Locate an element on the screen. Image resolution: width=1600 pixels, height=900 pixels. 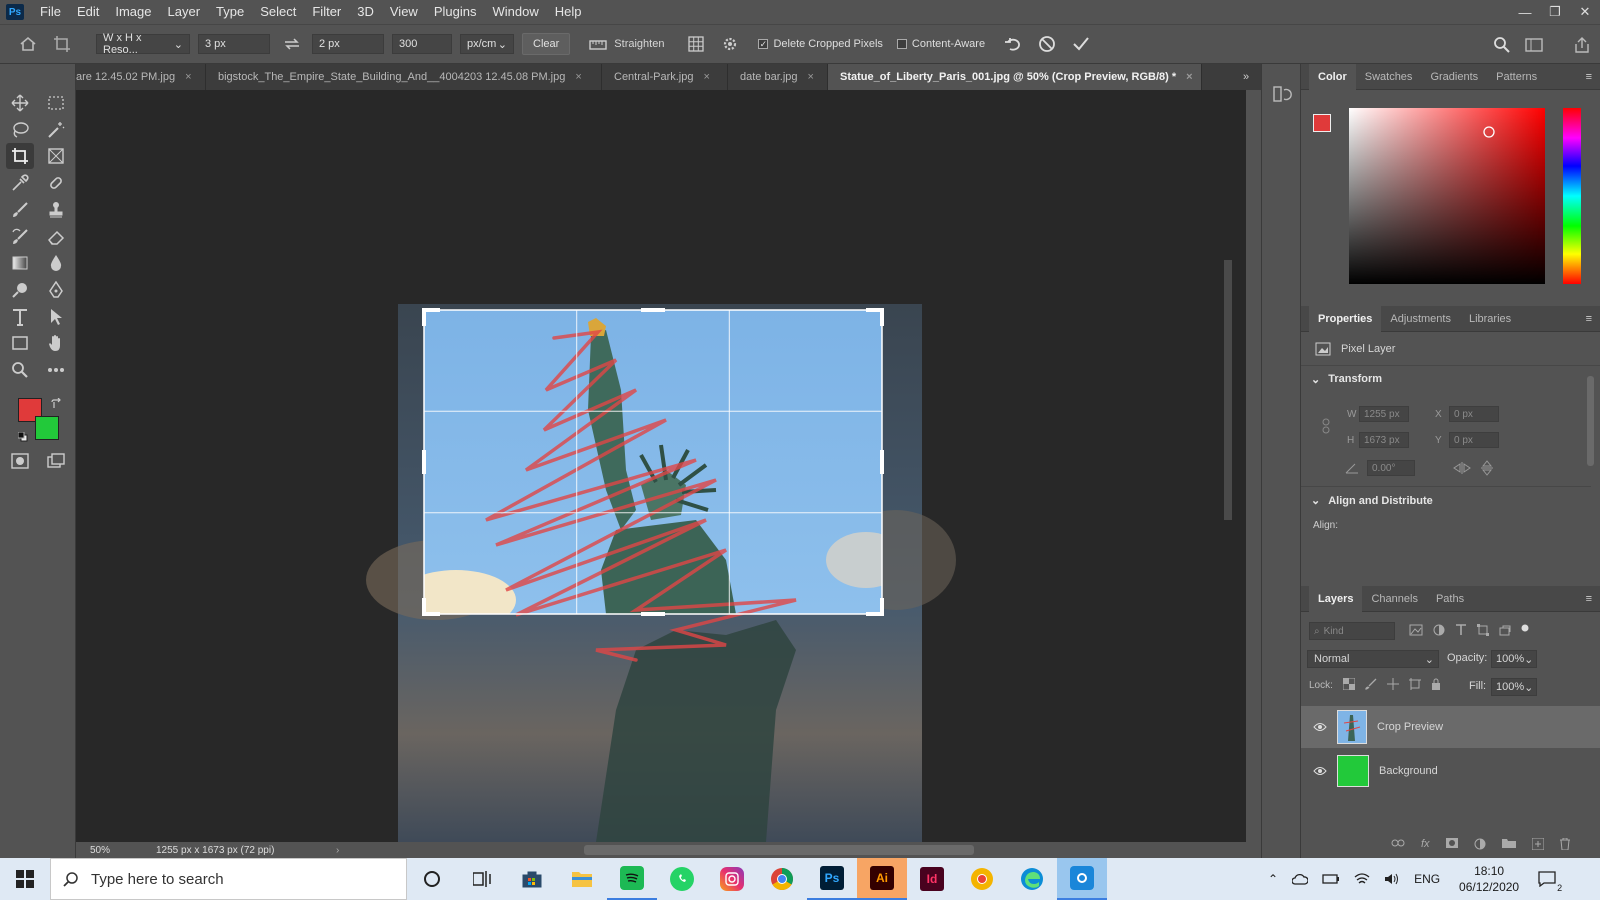
panel-menu-icon: ≡ is located at coordinates (1589, 319).